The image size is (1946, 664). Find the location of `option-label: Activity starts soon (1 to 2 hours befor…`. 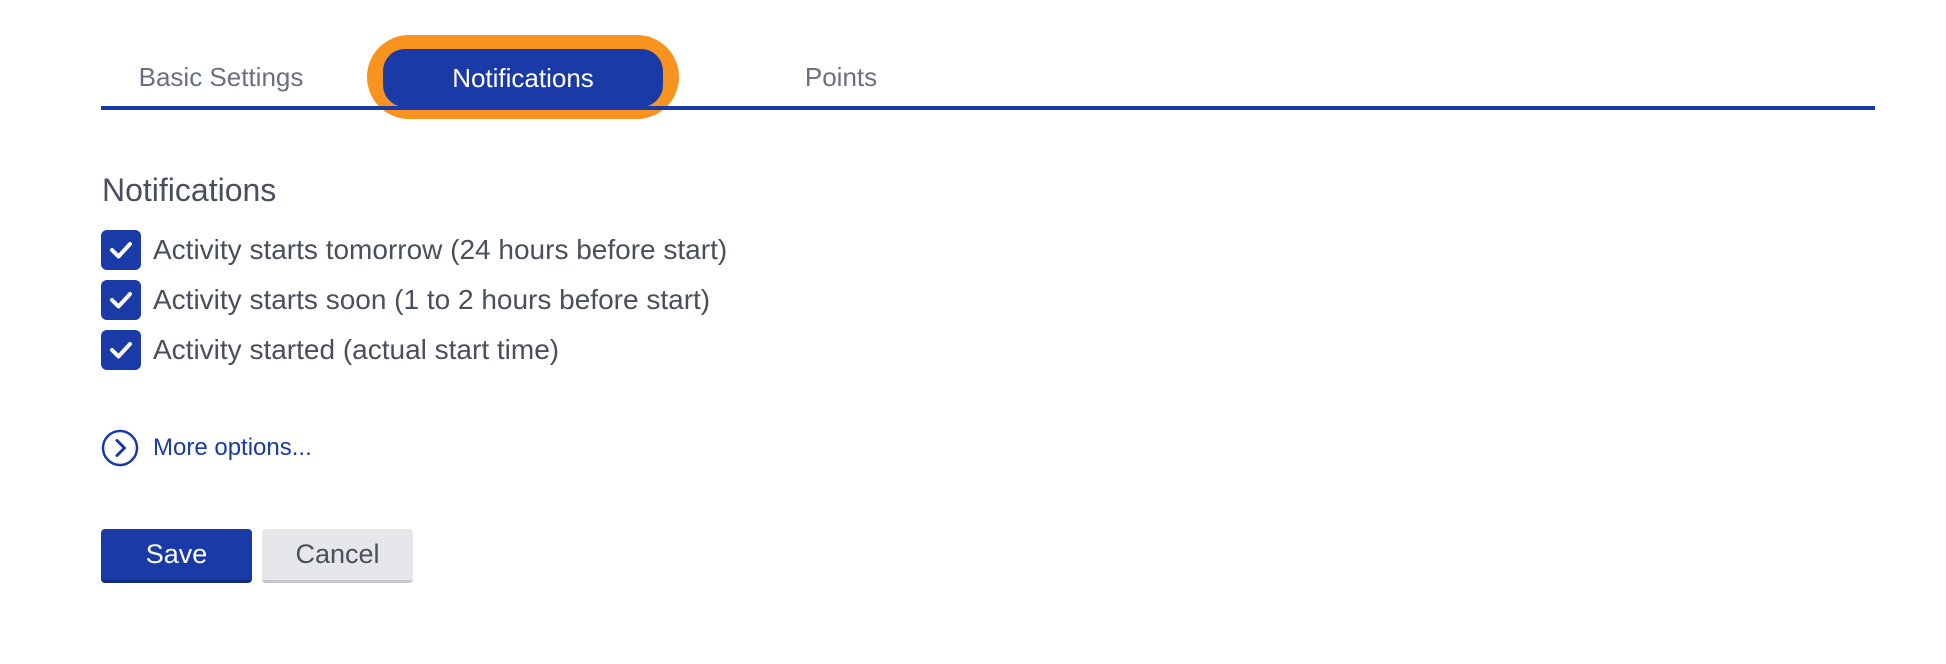

option-label: Activity starts soon (1 to 2 hours befor… is located at coordinates (432, 299).